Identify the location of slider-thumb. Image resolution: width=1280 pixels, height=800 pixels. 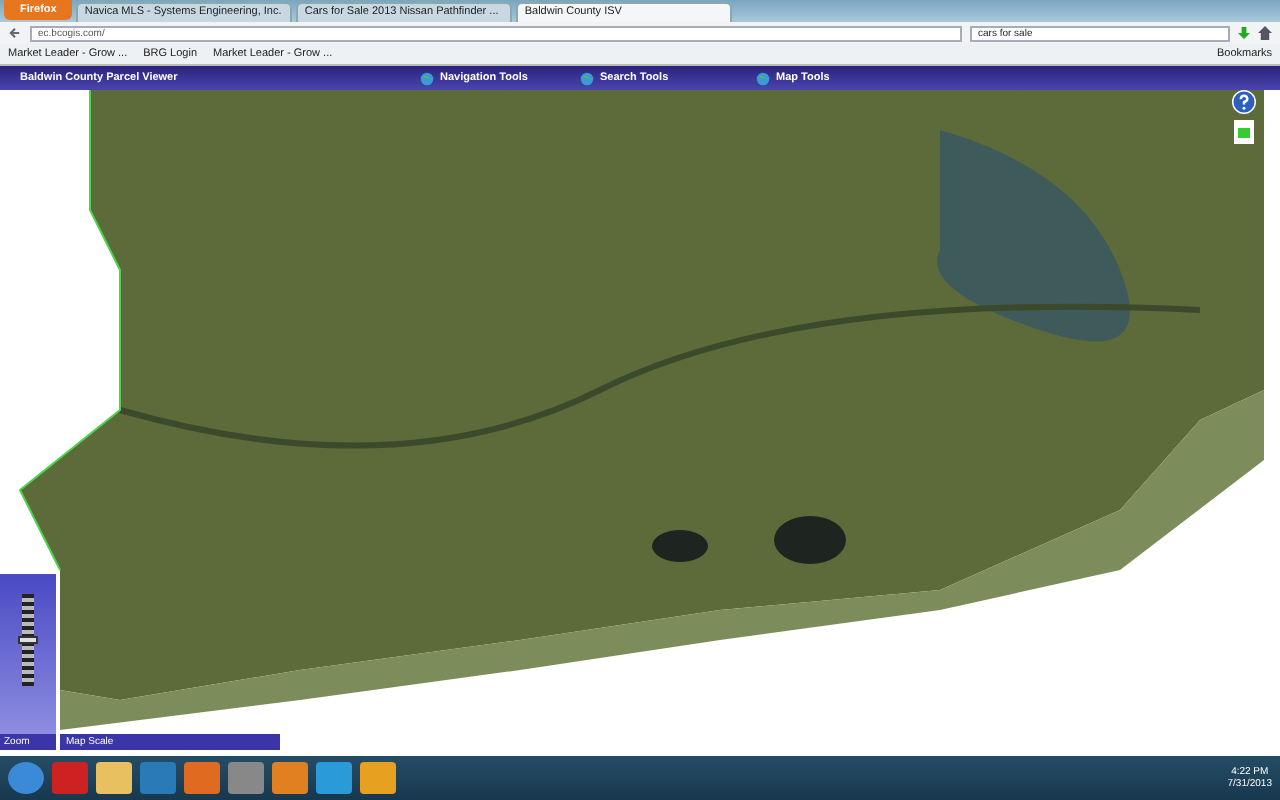
(28, 640).